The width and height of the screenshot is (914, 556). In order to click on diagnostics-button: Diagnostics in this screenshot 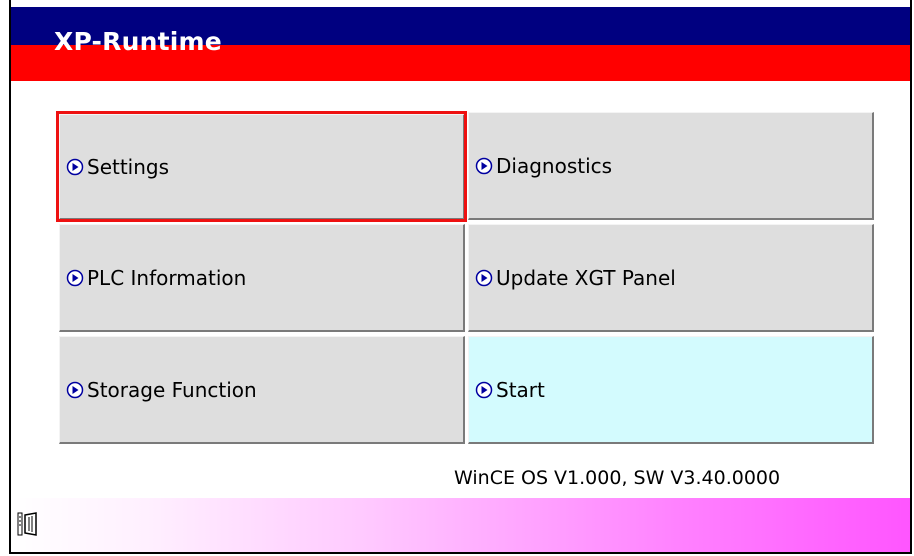, I will do `click(671, 166)`.